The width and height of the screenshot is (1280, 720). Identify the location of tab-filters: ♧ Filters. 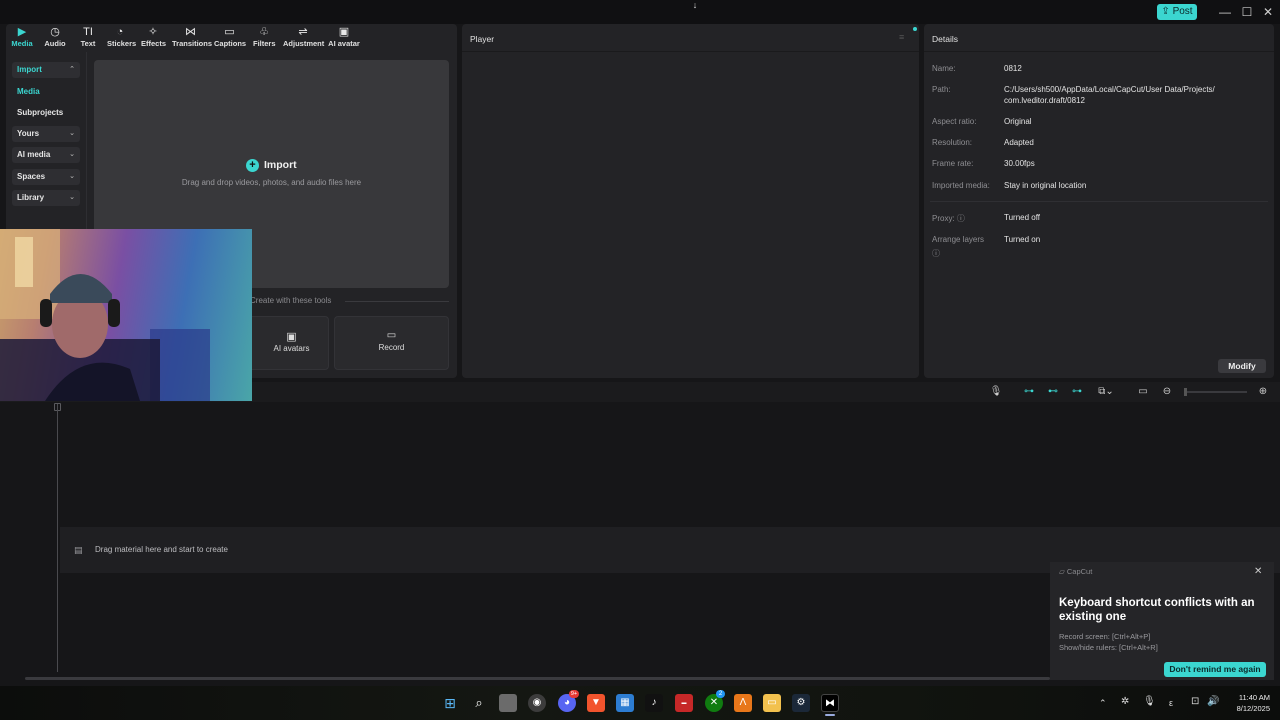
(264, 38).